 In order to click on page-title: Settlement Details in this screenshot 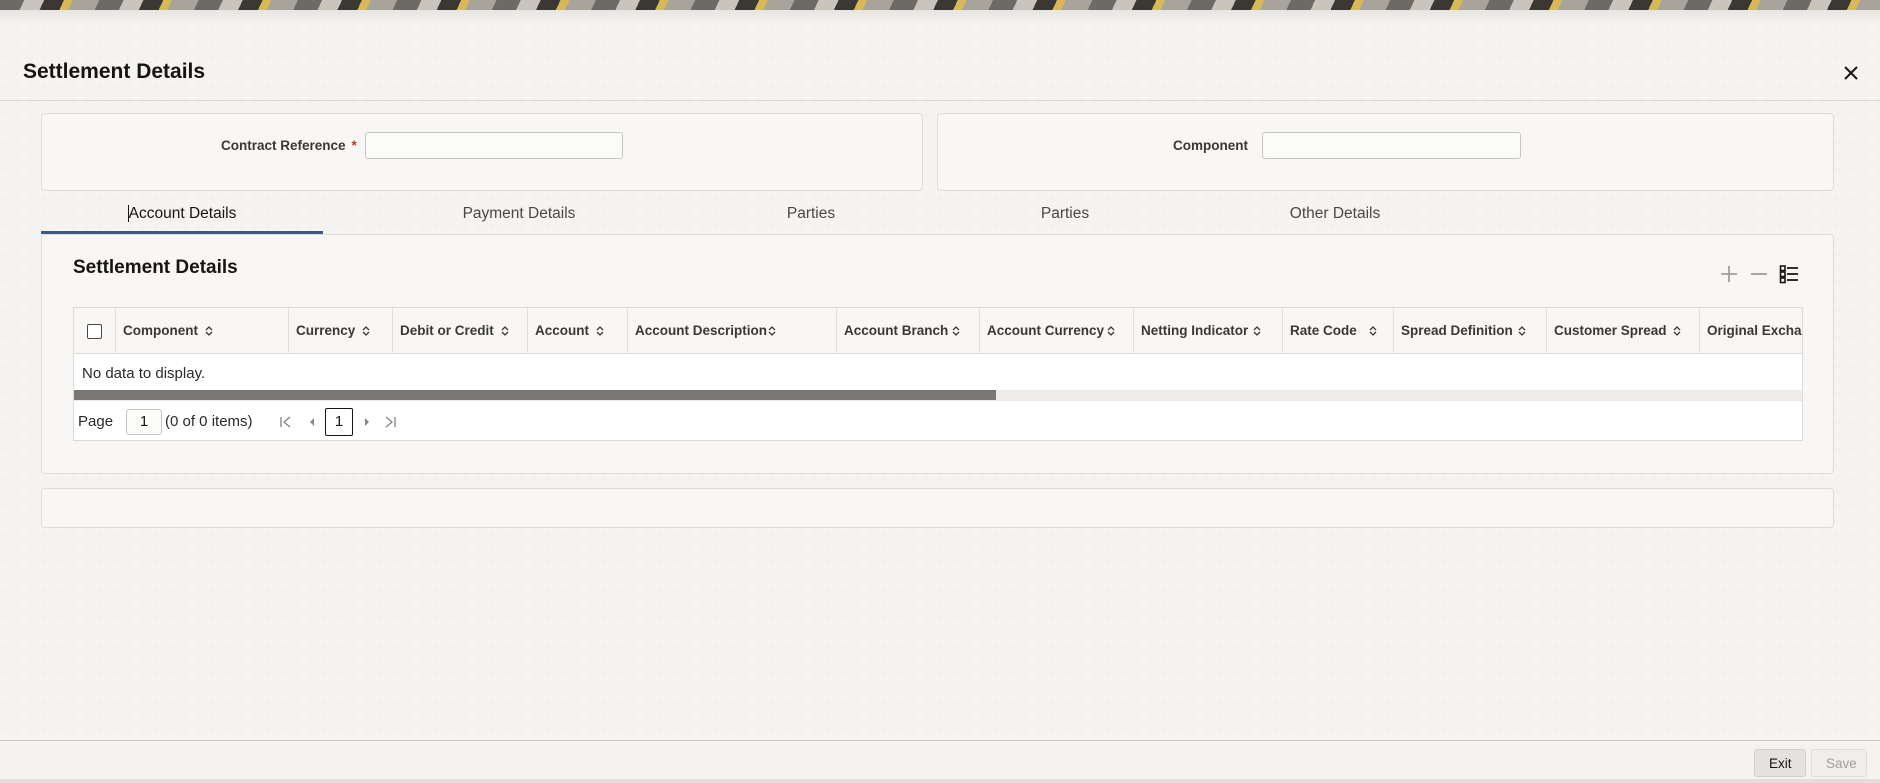, I will do `click(114, 71)`.